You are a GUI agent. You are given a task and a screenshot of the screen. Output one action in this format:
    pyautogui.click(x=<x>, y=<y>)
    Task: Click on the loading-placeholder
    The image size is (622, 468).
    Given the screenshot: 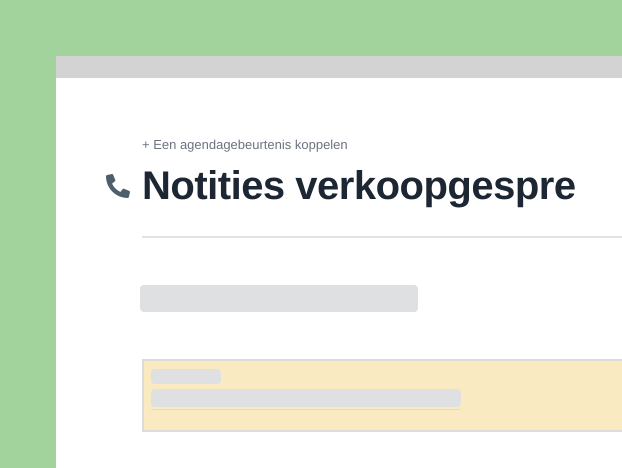 What is the action you would take?
    pyautogui.click(x=186, y=376)
    